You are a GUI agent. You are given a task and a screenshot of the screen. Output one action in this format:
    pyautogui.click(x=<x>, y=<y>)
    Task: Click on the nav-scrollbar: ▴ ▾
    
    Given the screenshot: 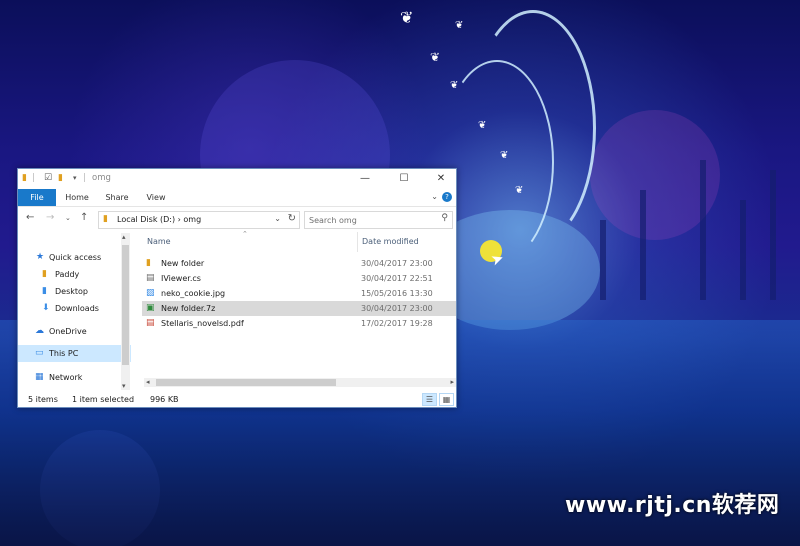 What is the action you would take?
    pyautogui.click(x=125, y=311)
    